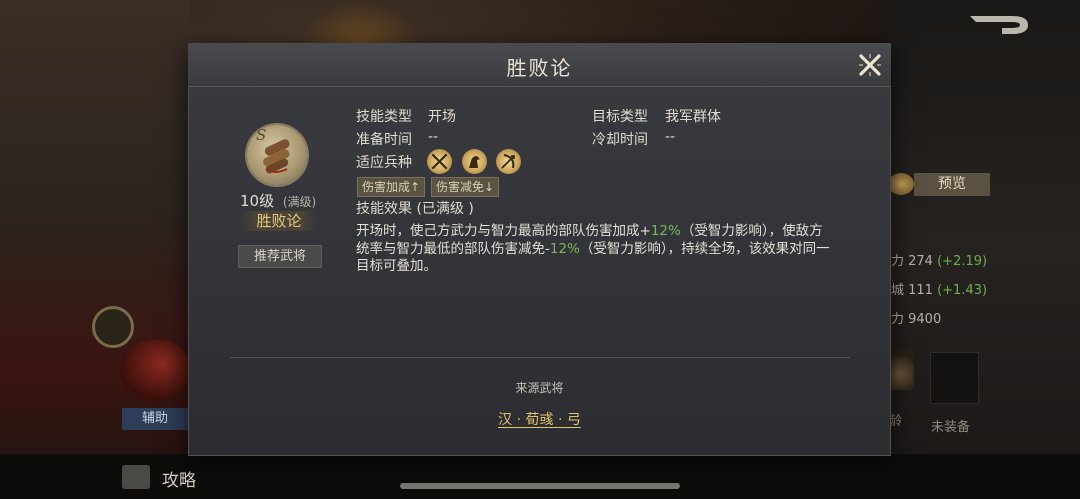  What do you see at coordinates (257, 201) in the screenshot?
I see `skill-level-value: 10级` at bounding box center [257, 201].